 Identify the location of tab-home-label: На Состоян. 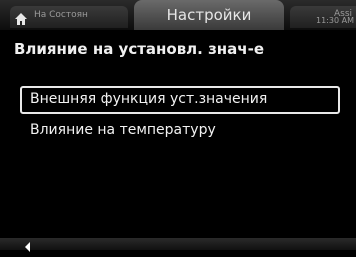
(61, 15).